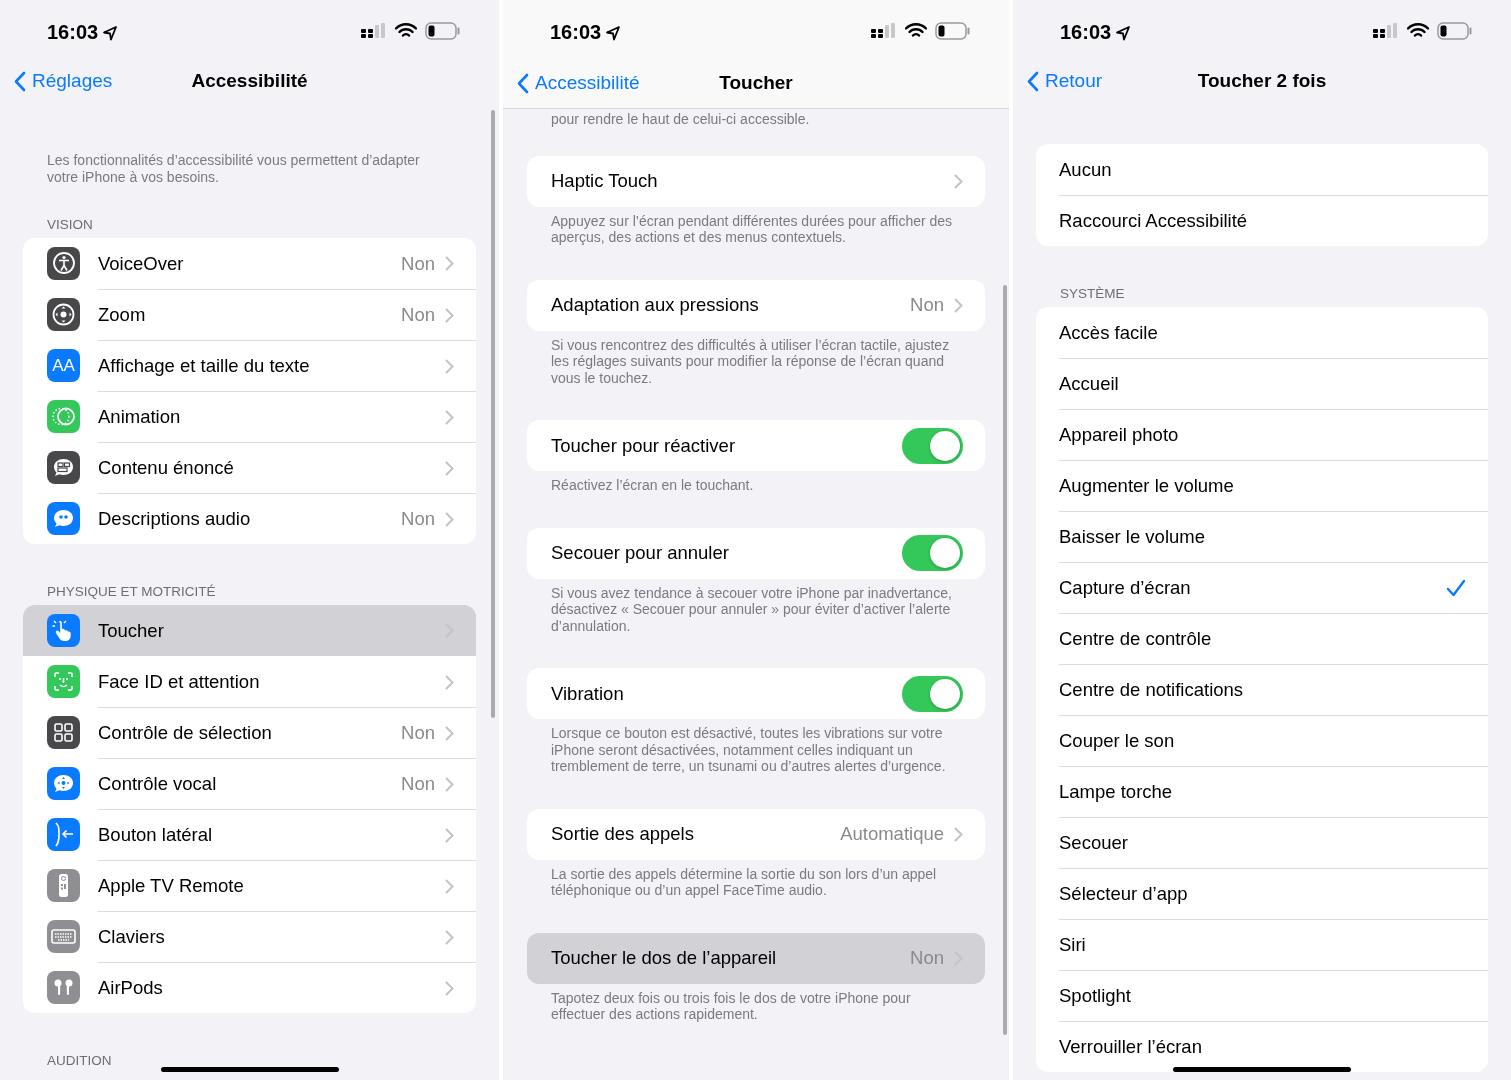  Describe the element at coordinates (70, 224) in the screenshot. I see `section-header: VISION` at that location.